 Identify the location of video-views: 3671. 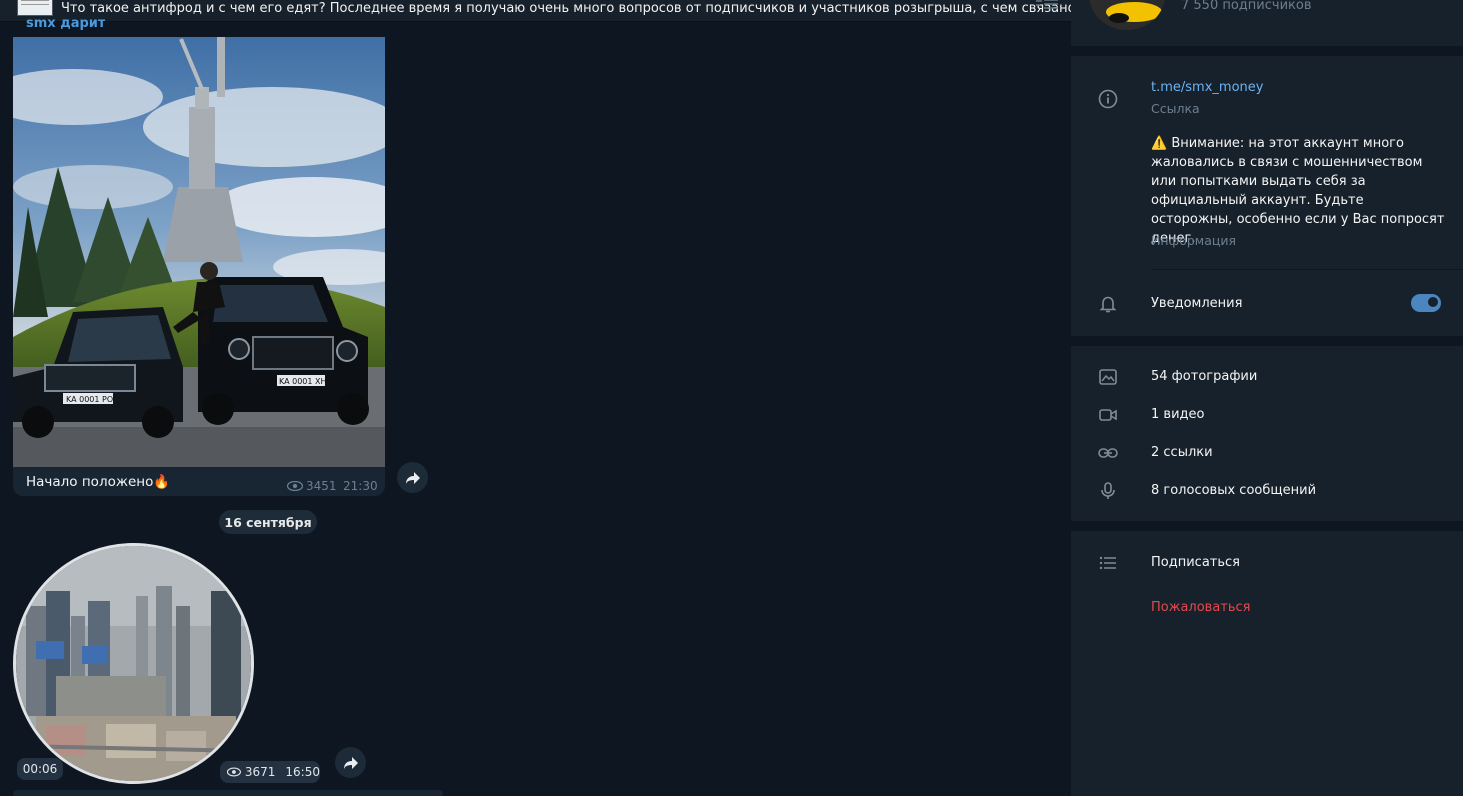
(260, 772).